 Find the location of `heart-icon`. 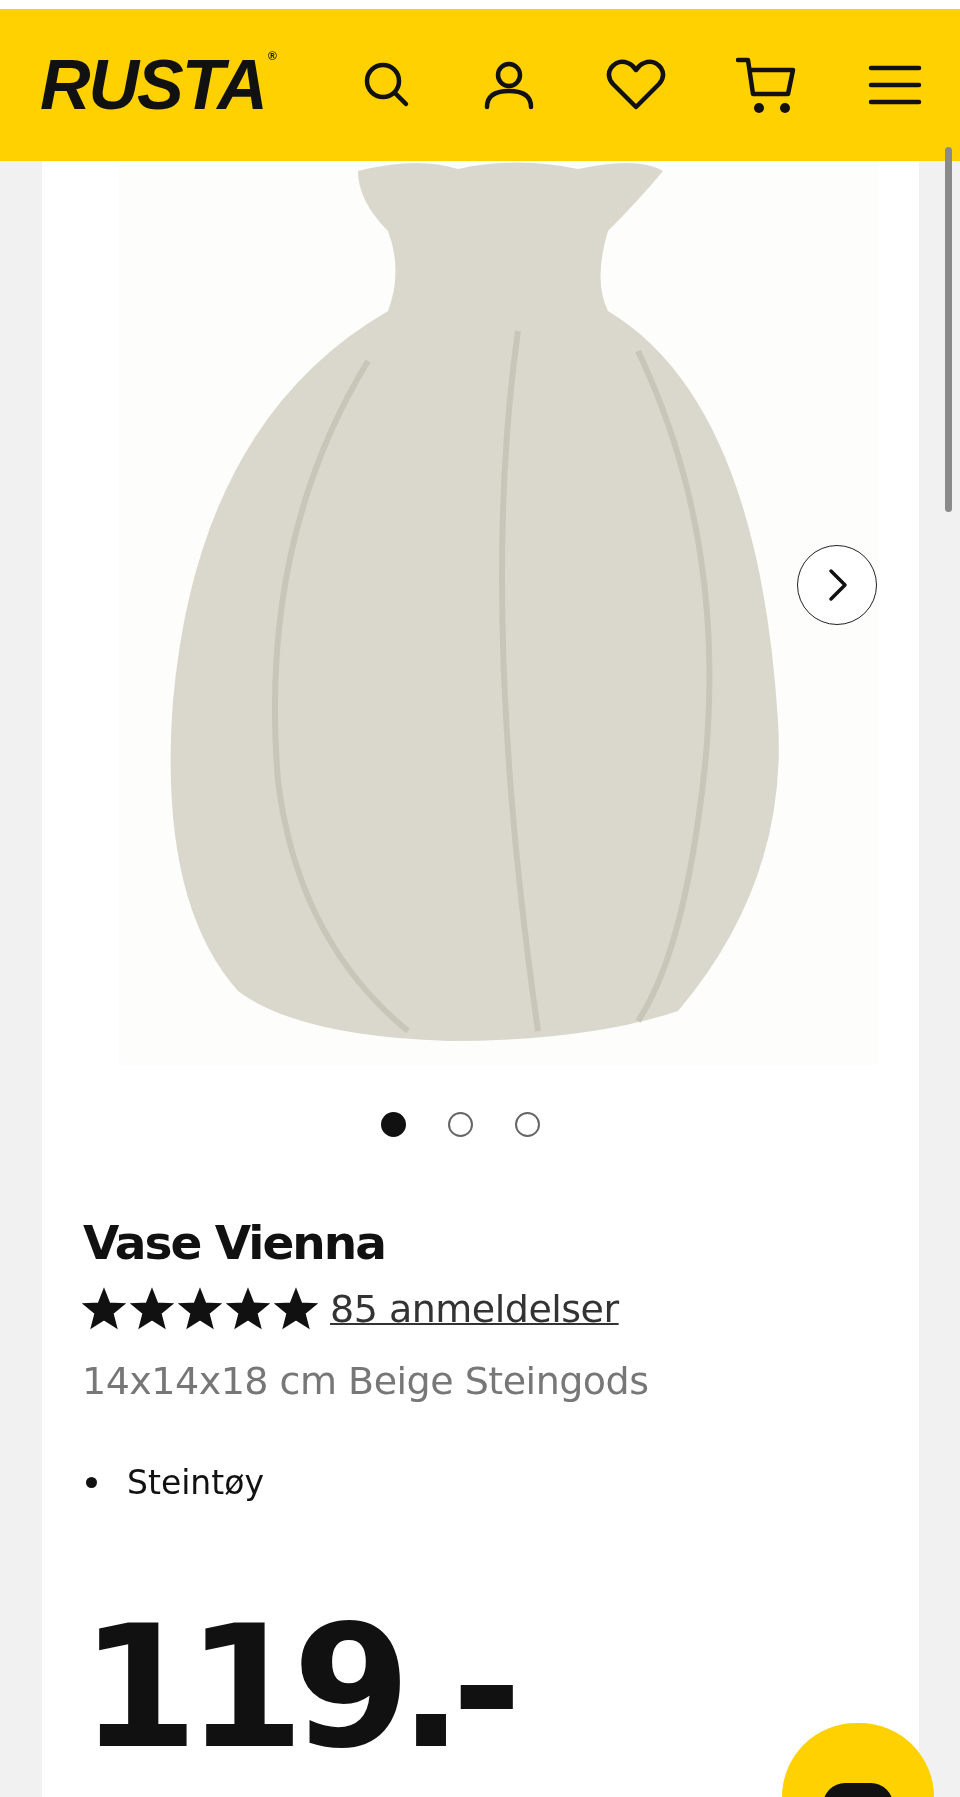

heart-icon is located at coordinates (636, 85).